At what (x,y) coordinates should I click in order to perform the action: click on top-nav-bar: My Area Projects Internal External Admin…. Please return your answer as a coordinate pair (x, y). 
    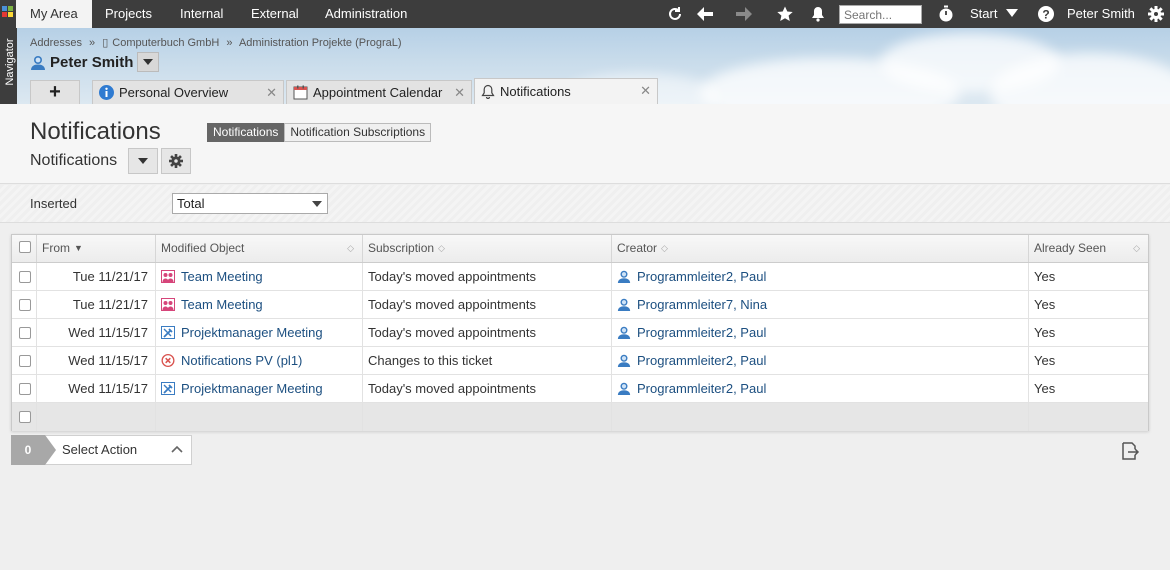
    Looking at the image, I should click on (585, 14).